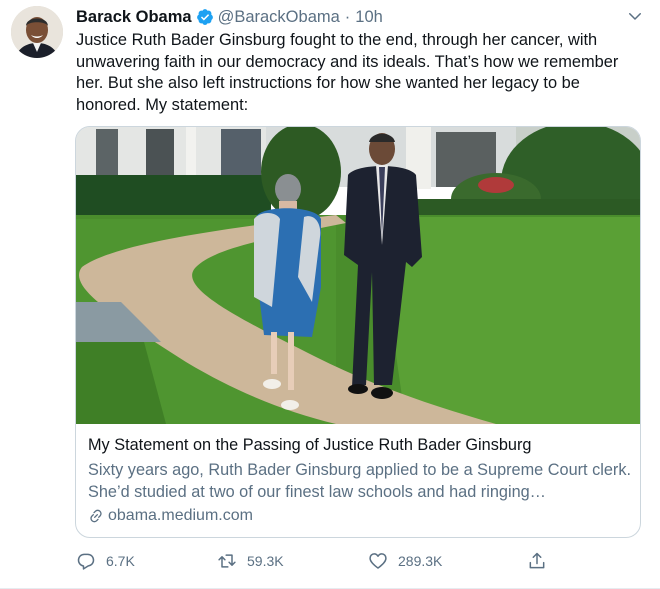  I want to click on tweet-timestamp: 10h, so click(369, 17).